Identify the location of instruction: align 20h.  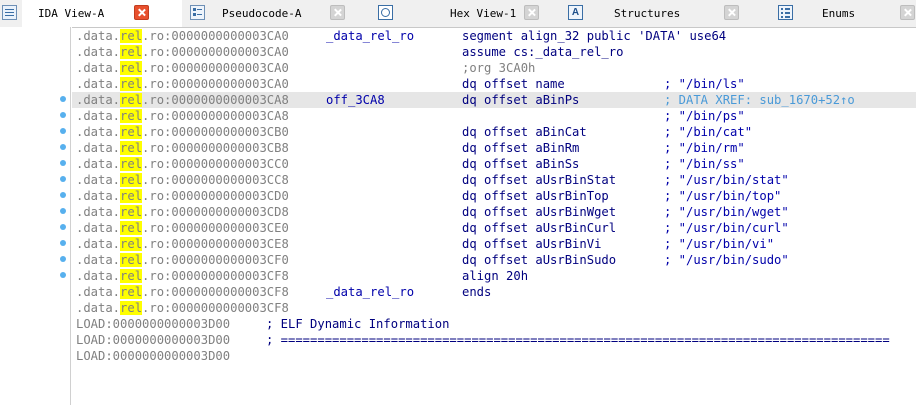
(495, 276).